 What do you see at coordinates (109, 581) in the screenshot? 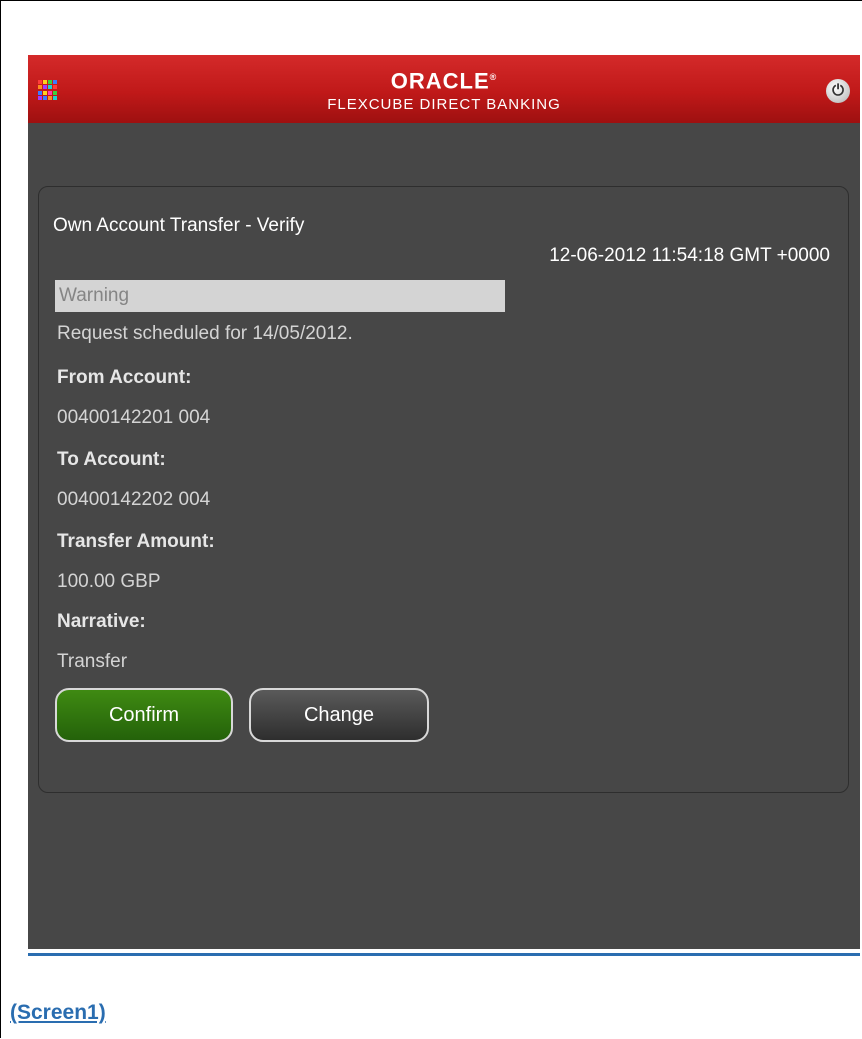
I see `transfer-amount-value: 100.00 GBP` at bounding box center [109, 581].